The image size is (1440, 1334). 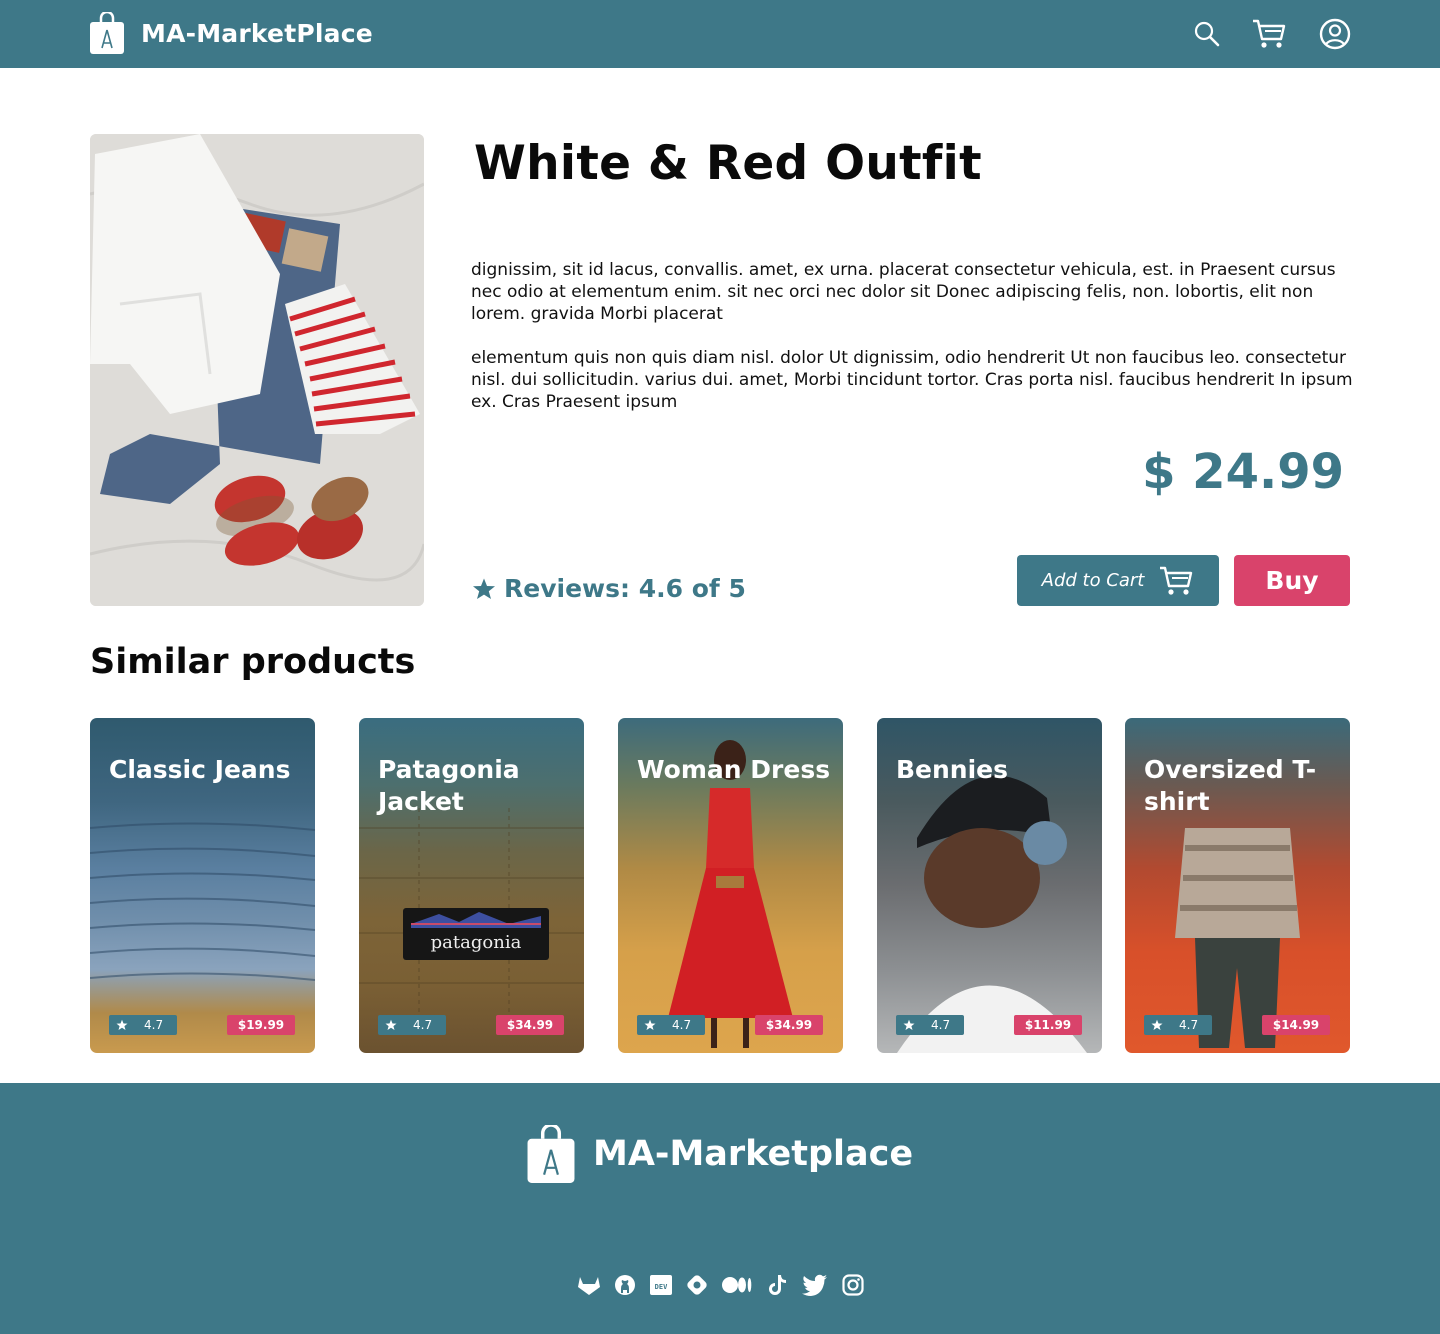 I want to click on product-card-title: Classic Jeans, so click(x=200, y=769).